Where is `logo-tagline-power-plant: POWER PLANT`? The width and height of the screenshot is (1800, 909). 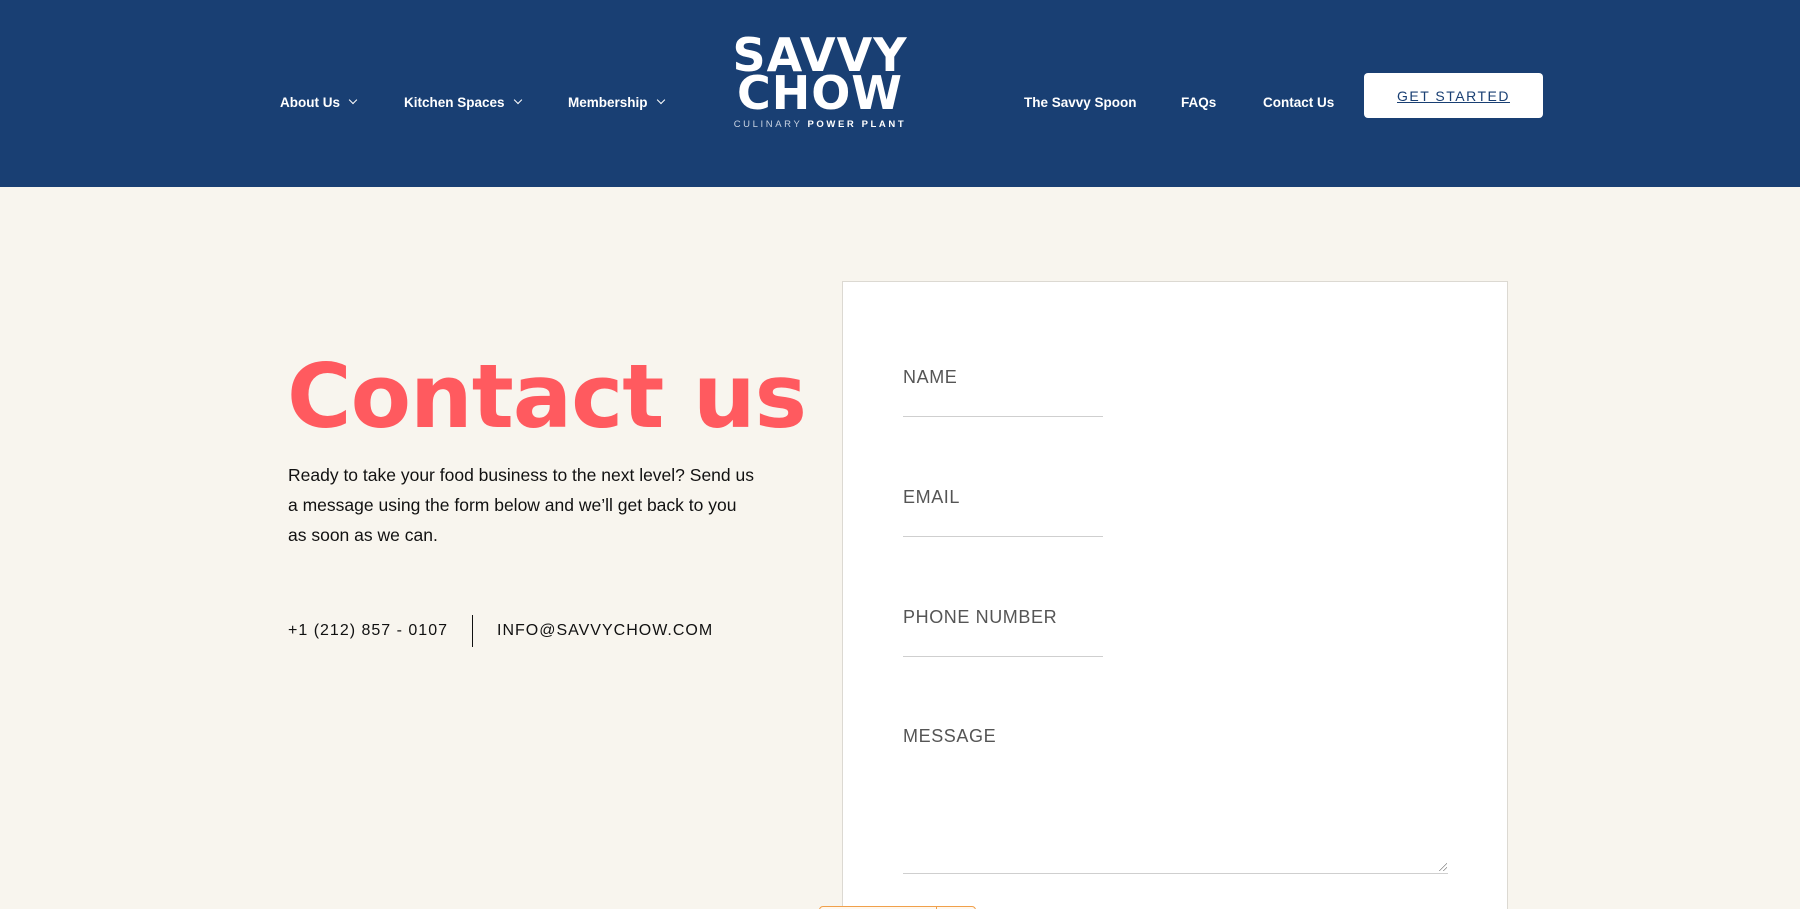 logo-tagline-power-plant: POWER PLANT is located at coordinates (857, 124).